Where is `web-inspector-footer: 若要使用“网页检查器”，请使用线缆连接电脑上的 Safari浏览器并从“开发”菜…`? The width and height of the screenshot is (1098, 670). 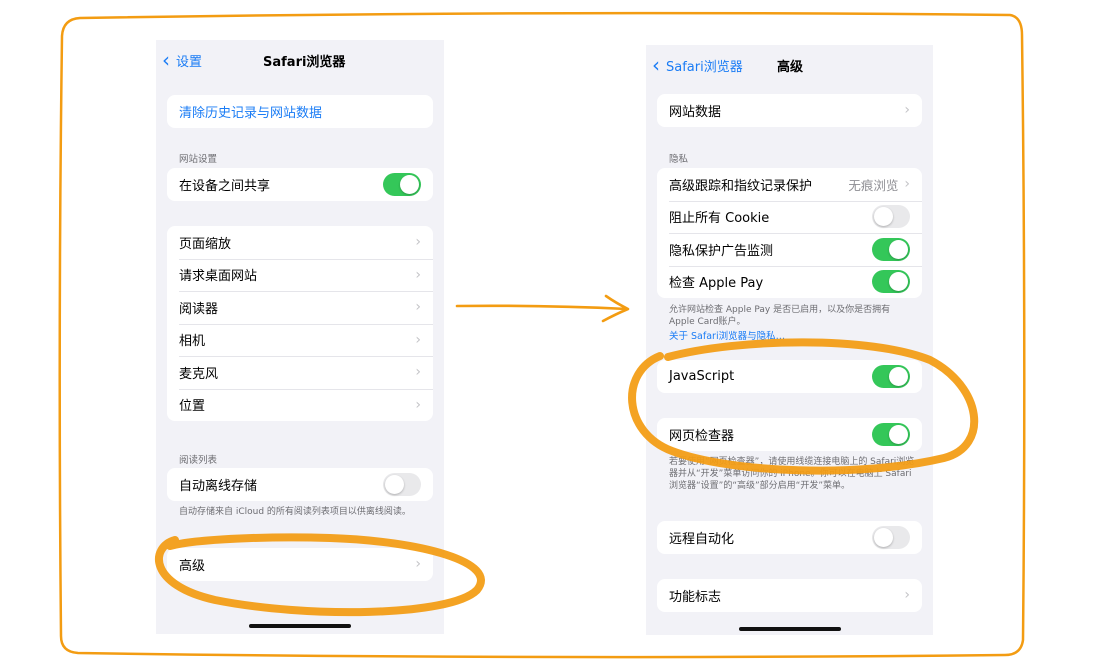 web-inspector-footer: 若要使用“网页检查器”，请使用线缆连接电脑上的 Safari浏览器并从“开发”菜… is located at coordinates (792, 474).